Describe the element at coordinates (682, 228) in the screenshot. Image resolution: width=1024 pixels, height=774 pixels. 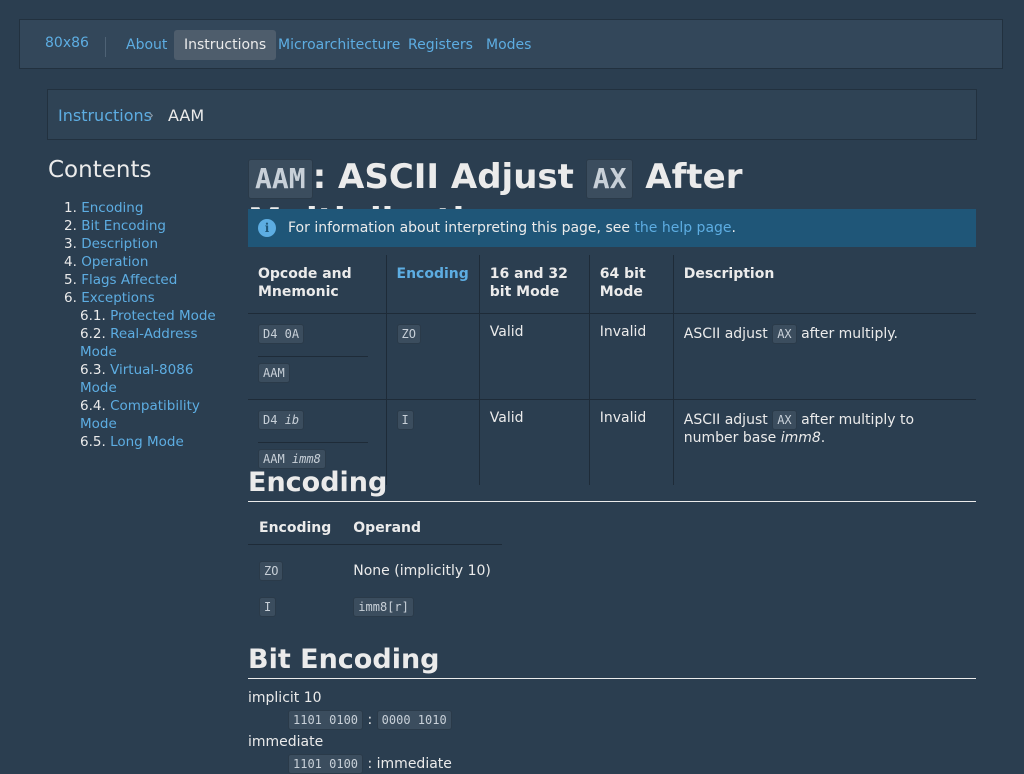
I see `help-page-link: the help page` at that location.